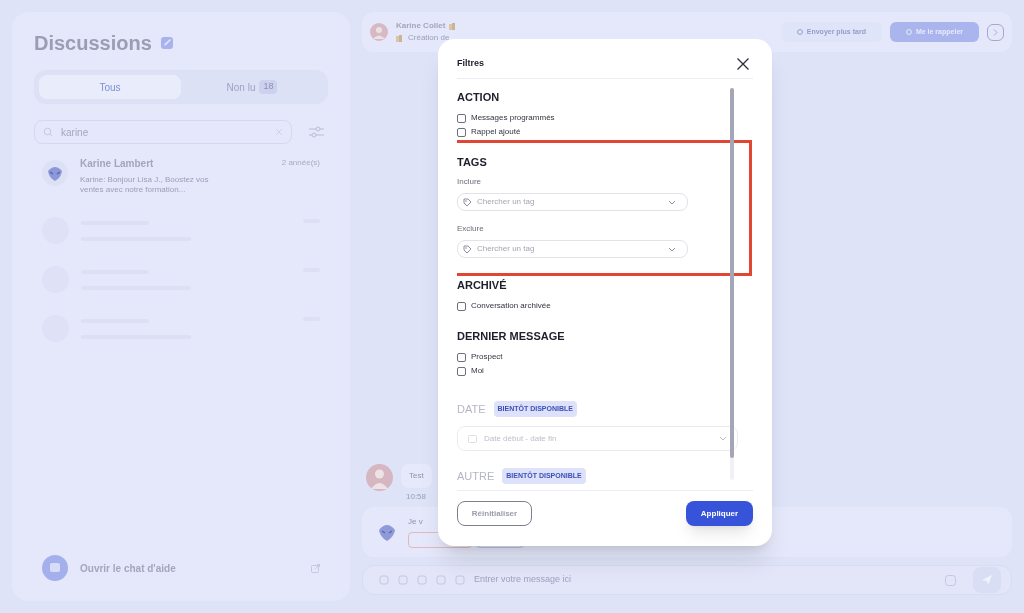 The height and width of the screenshot is (613, 1024). Describe the element at coordinates (478, 97) in the screenshot. I see `section-heading: ACTION` at that location.